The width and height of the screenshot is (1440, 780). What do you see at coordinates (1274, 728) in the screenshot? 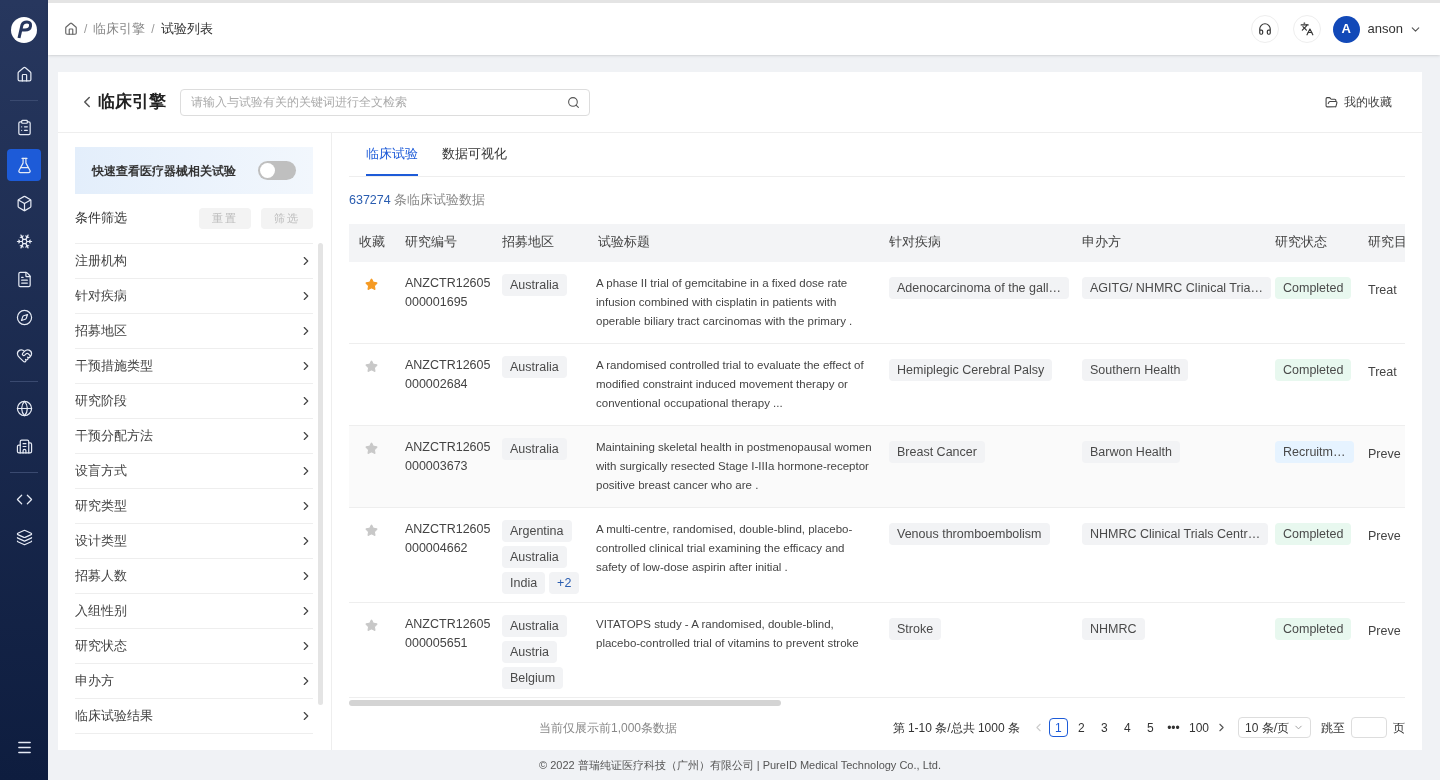
I see `page-size-select: 10 条/页` at bounding box center [1274, 728].